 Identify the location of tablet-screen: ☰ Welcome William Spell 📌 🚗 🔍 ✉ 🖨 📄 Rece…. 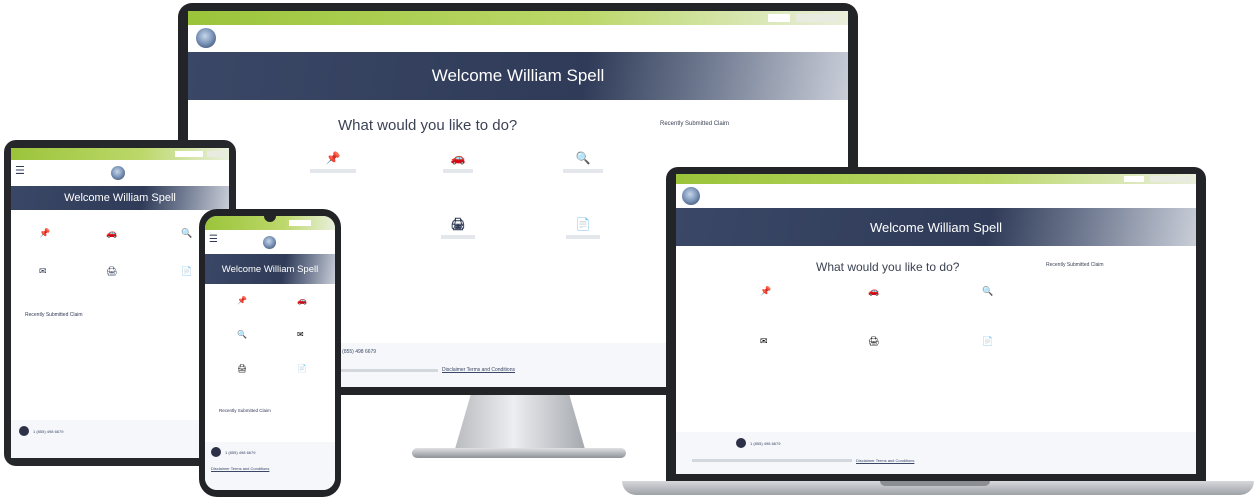
(120, 303).